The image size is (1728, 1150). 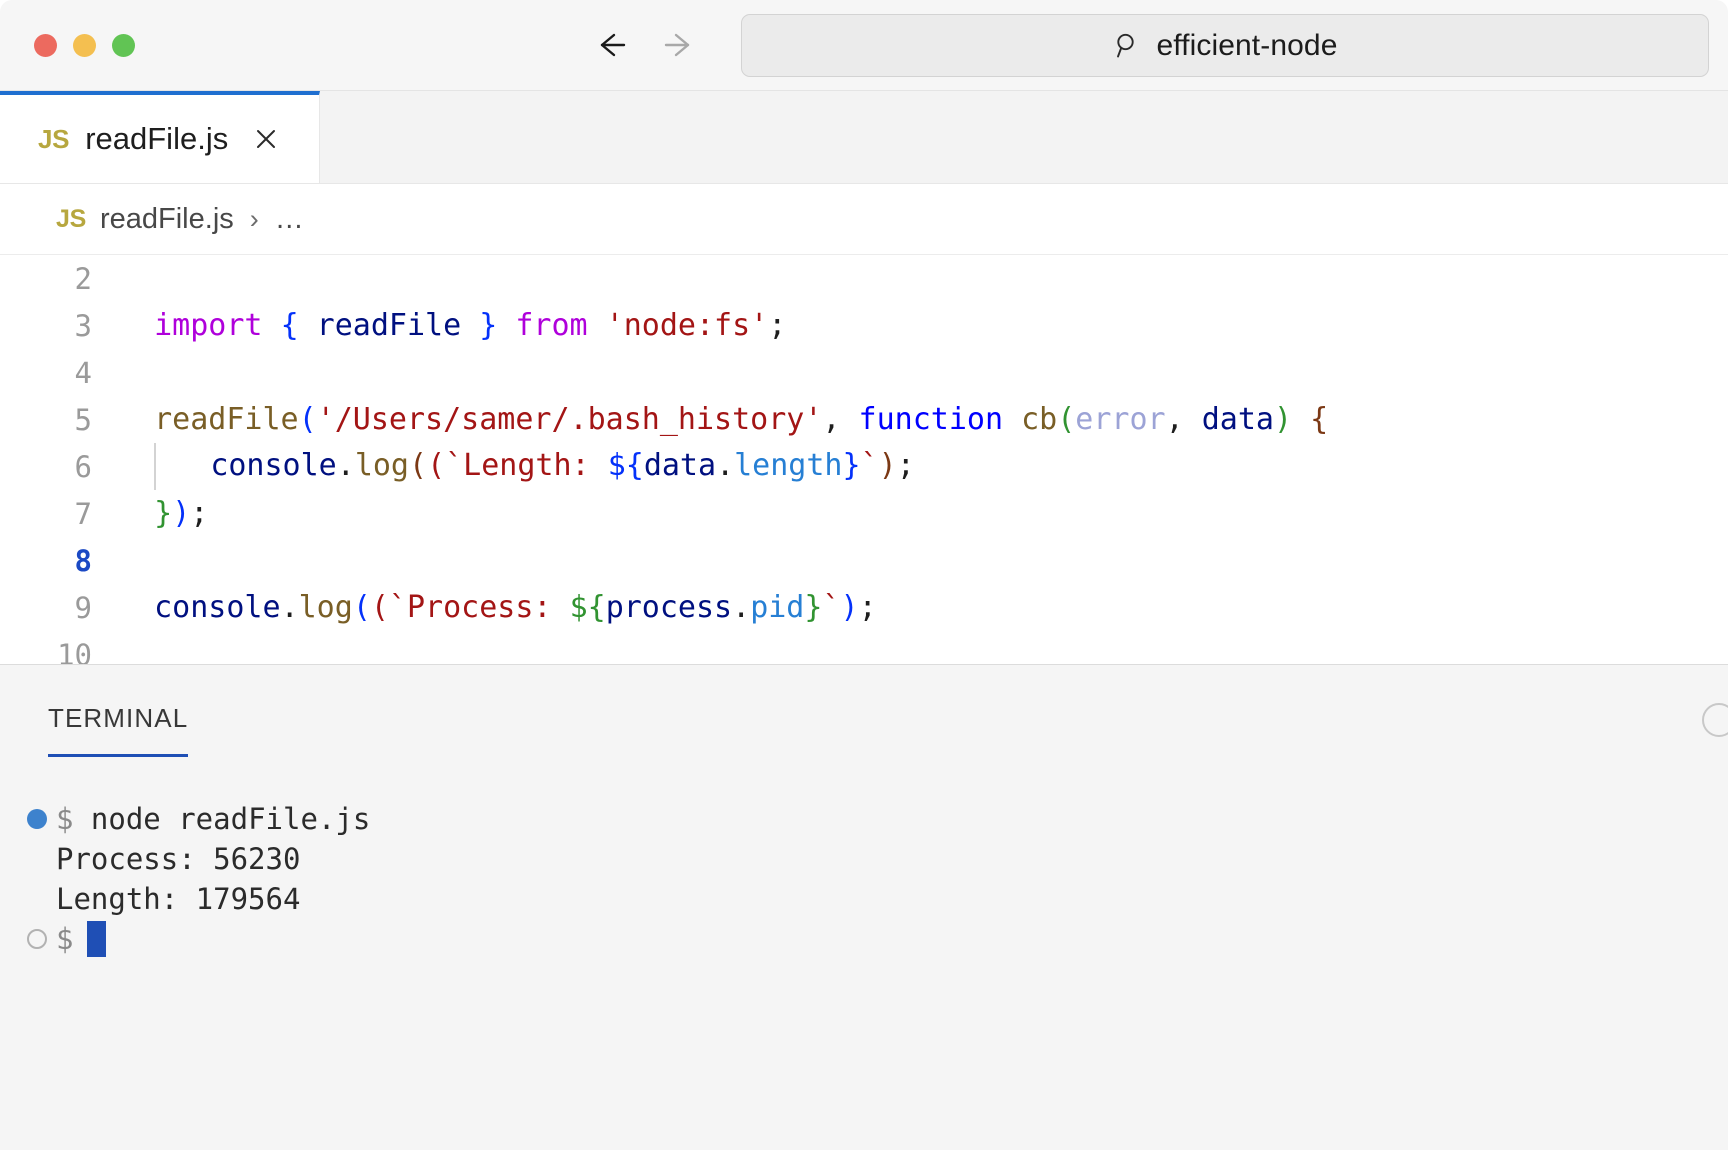 I want to click on terminal-cursor, so click(x=97, y=939).